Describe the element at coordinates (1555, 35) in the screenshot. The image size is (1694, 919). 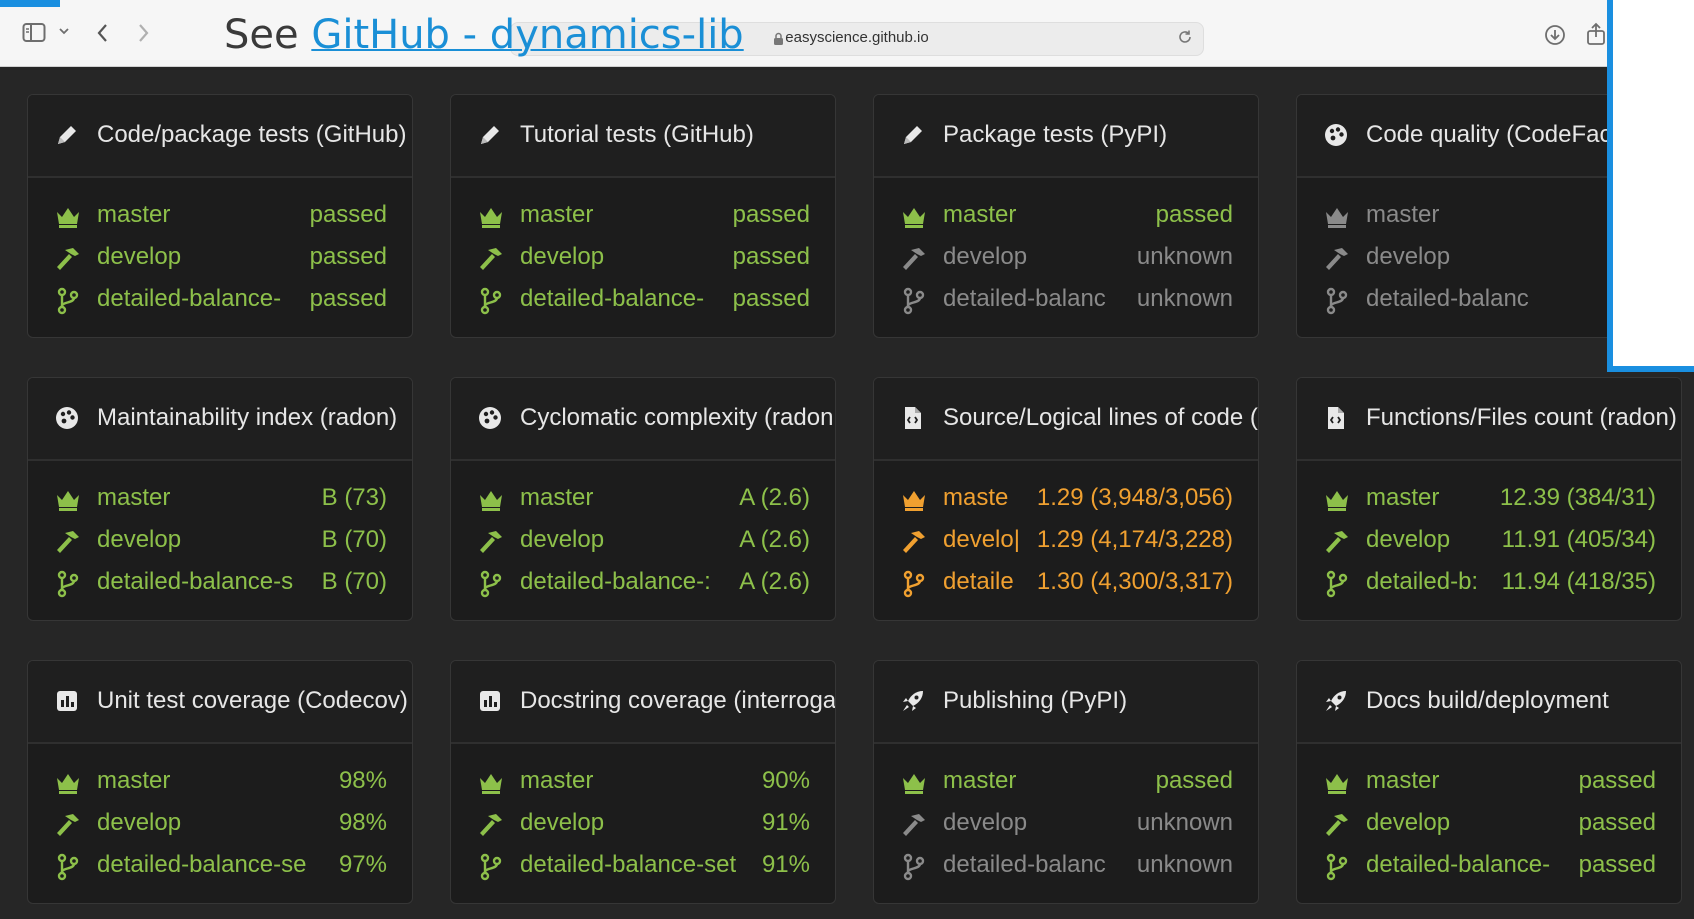
I see `download-icon` at that location.